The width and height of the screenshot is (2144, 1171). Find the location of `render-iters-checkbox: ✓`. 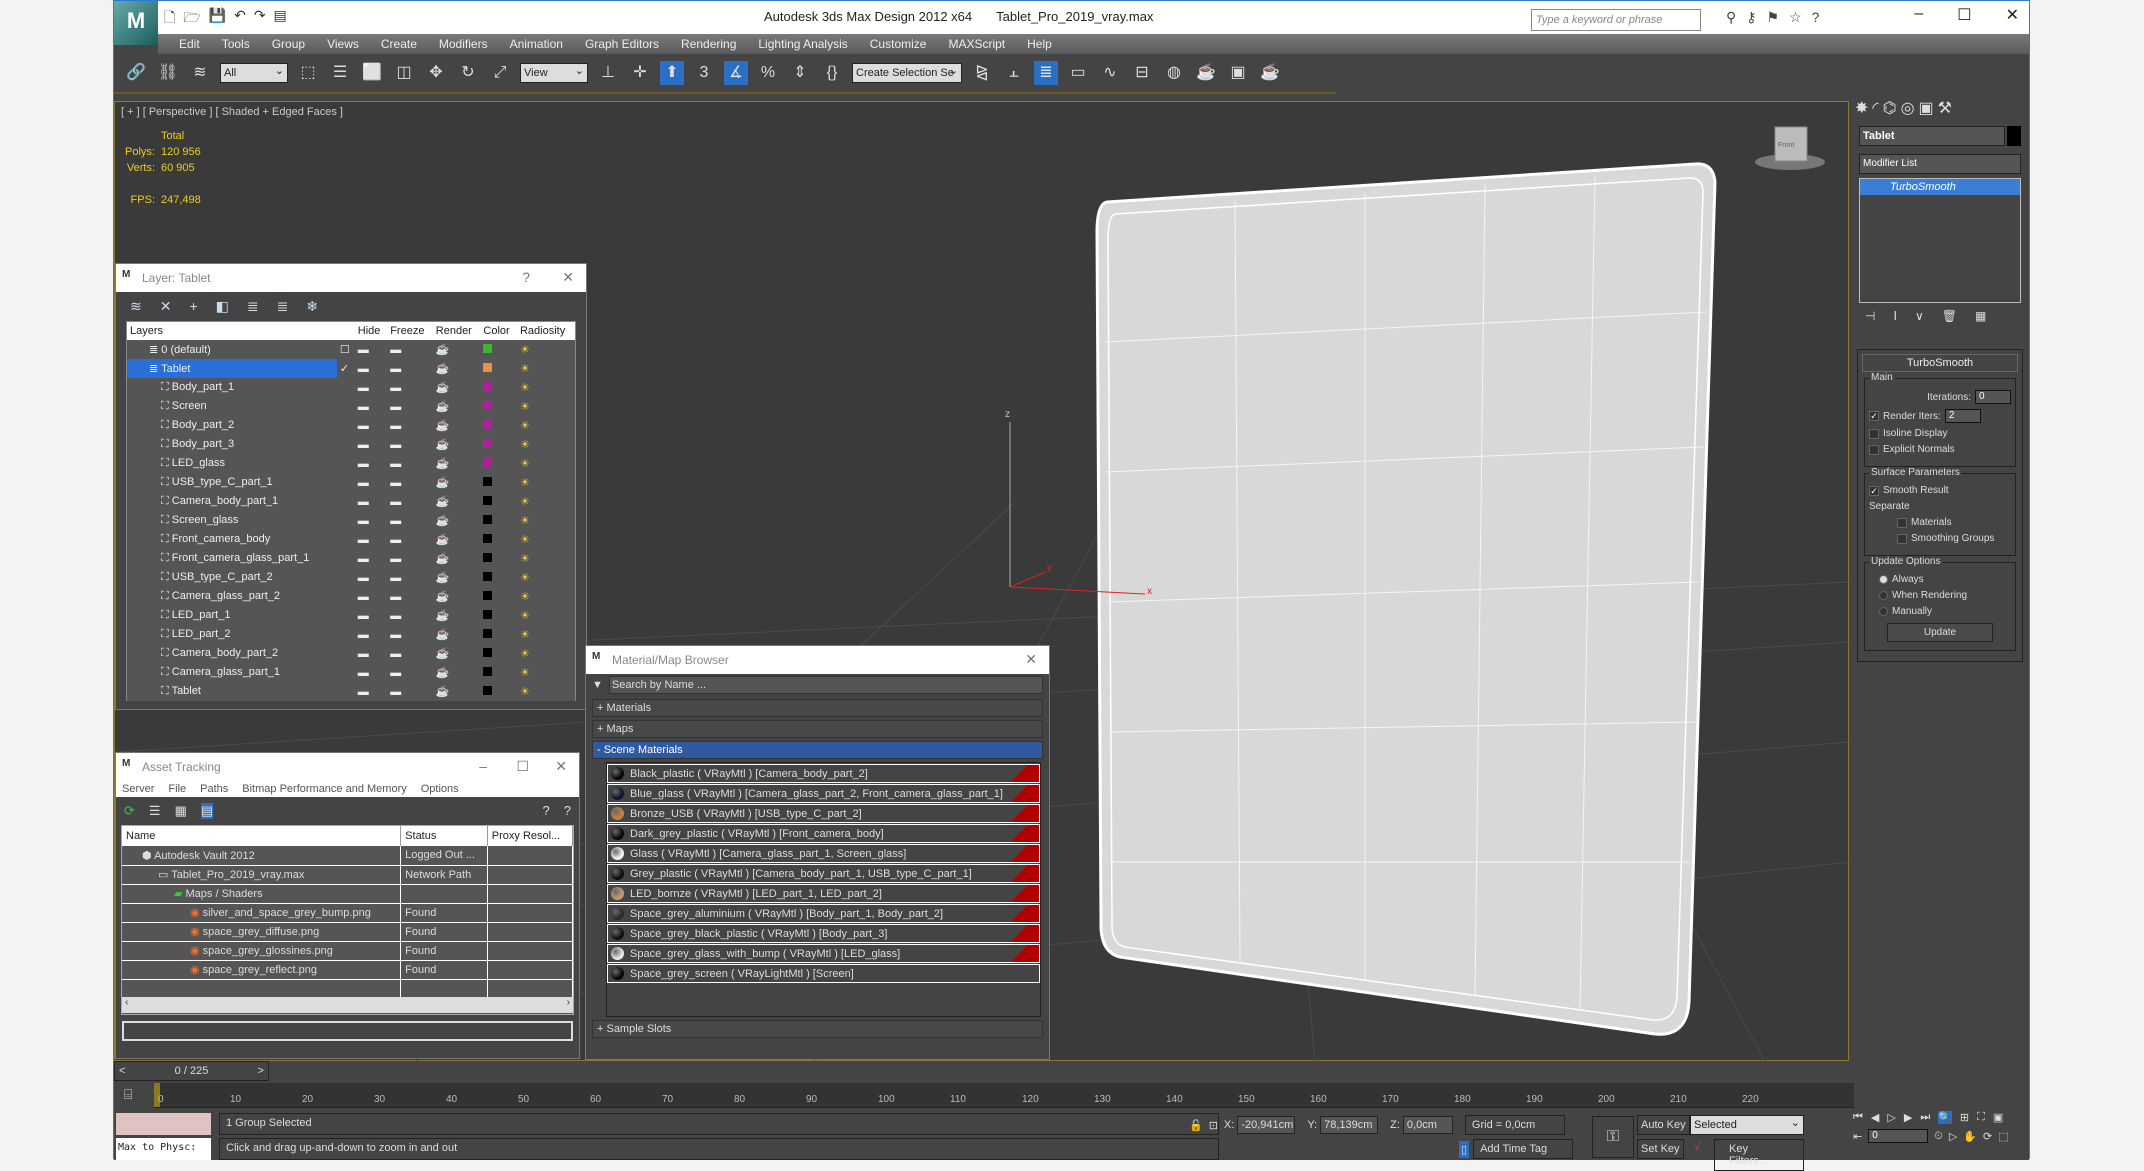

render-iters-checkbox: ✓ is located at coordinates (1874, 416).